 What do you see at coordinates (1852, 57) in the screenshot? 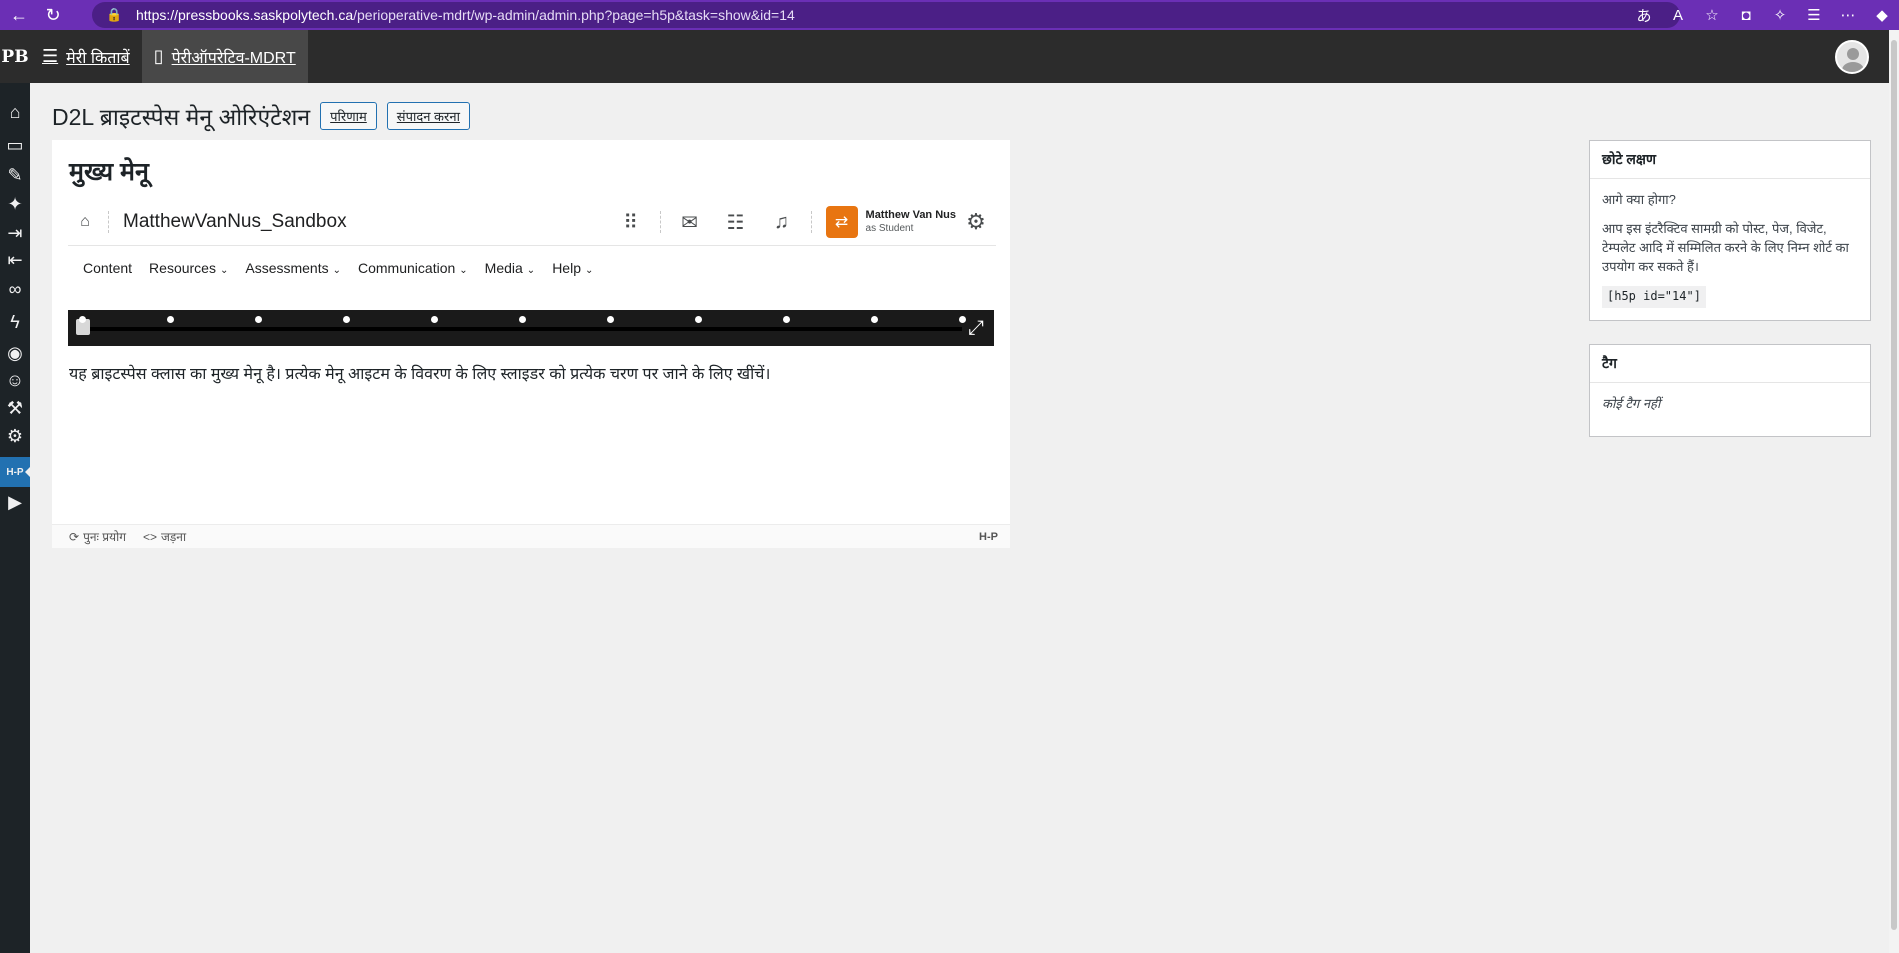
I see `user-avatar` at bounding box center [1852, 57].